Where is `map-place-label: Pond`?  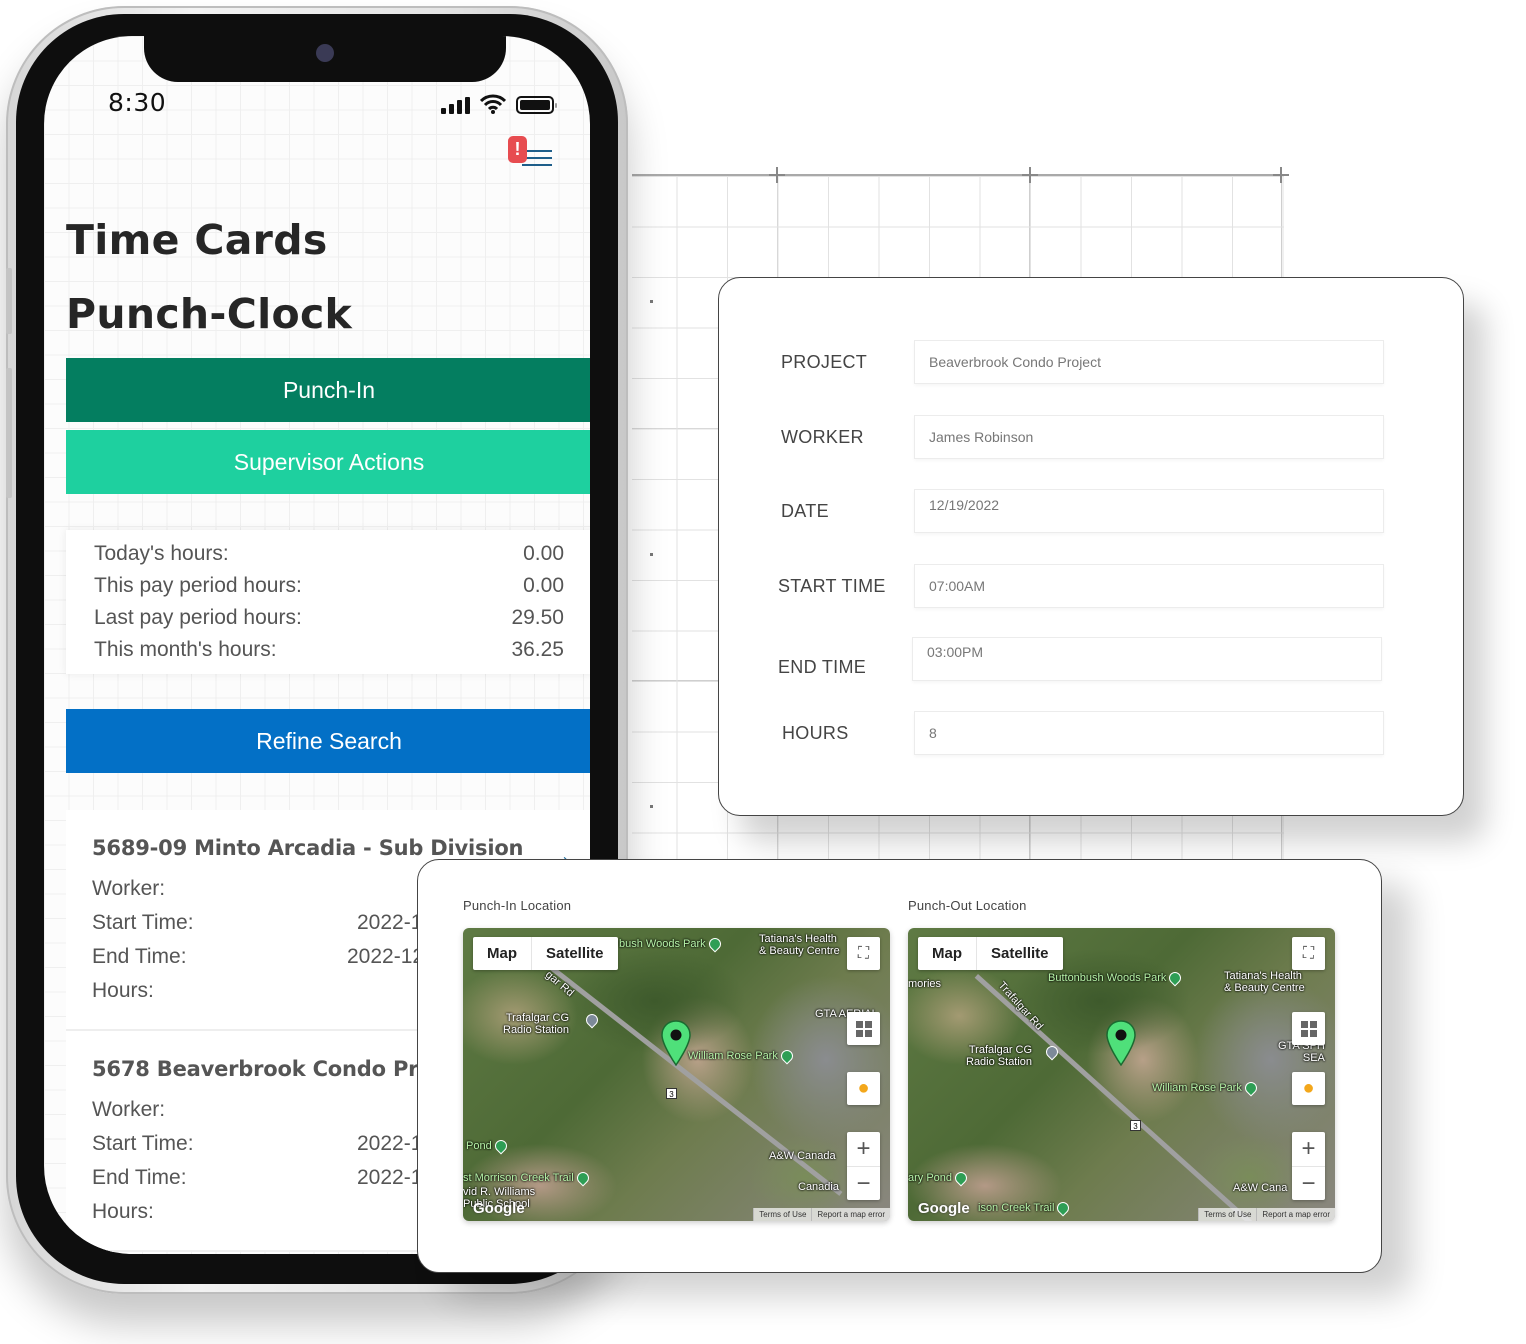
map-place-label: Pond is located at coordinates (488, 1146).